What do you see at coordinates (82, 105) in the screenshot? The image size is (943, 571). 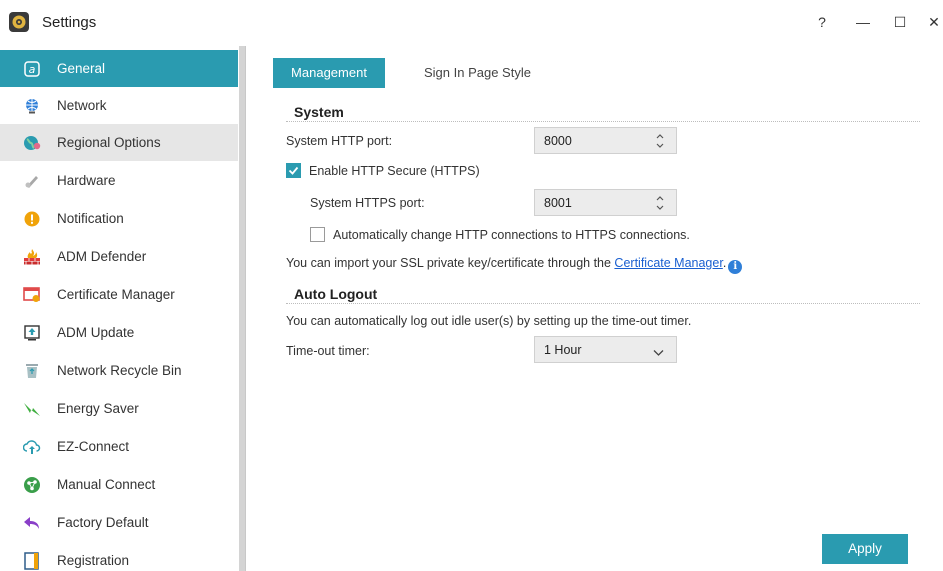 I see `sidebar-item-label: Network` at bounding box center [82, 105].